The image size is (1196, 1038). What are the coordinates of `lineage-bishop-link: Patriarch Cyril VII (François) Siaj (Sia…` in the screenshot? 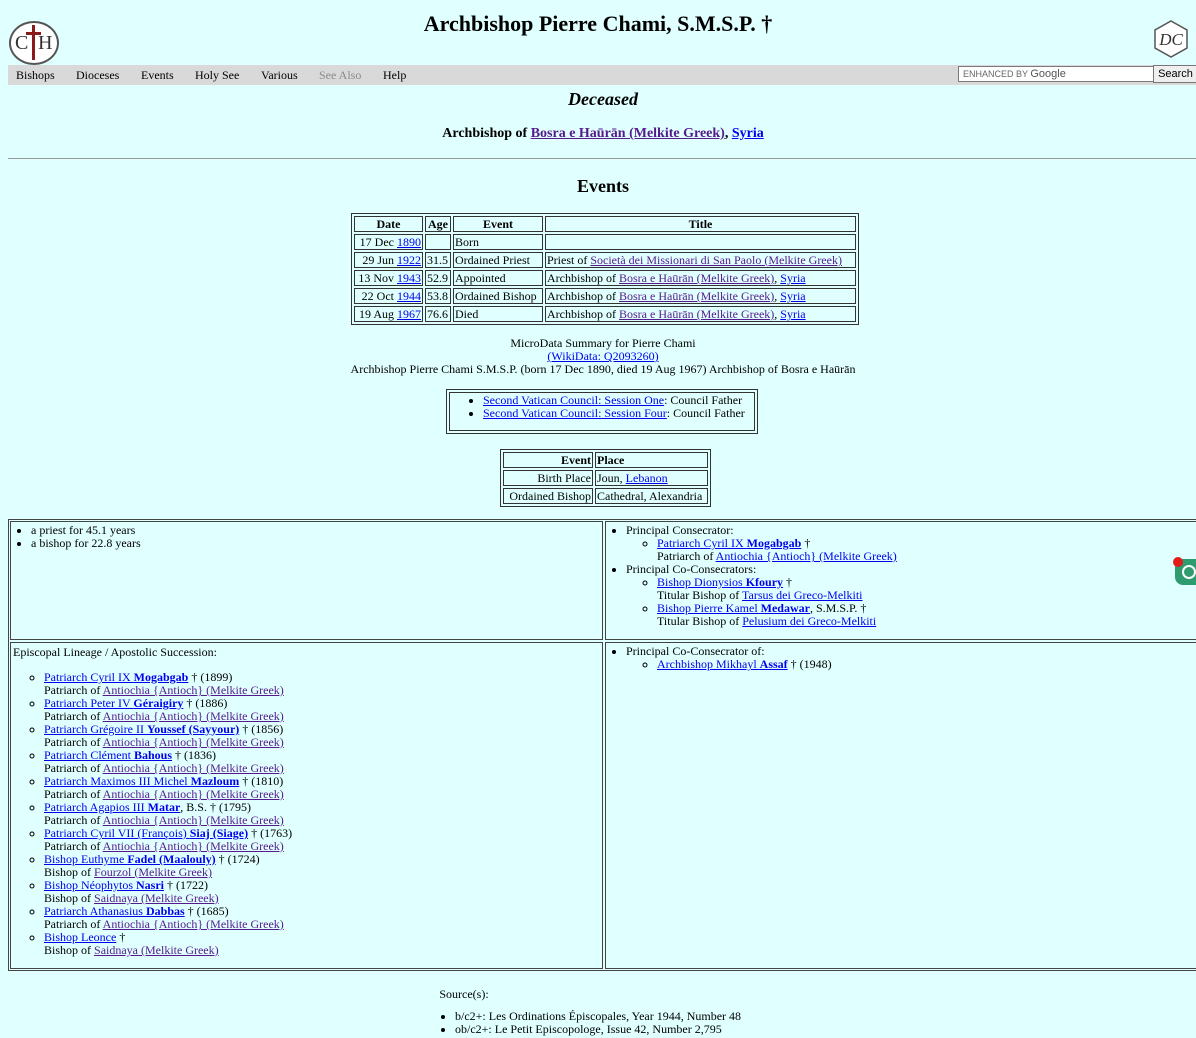 It's located at (146, 833).